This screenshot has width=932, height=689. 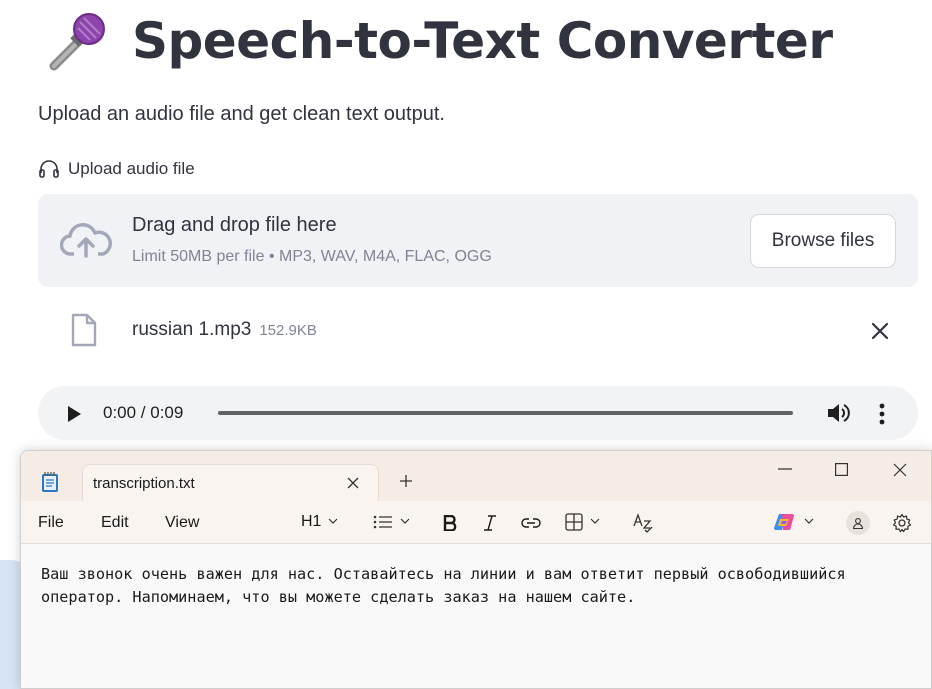 I want to click on volume-icon, so click(x=839, y=413).